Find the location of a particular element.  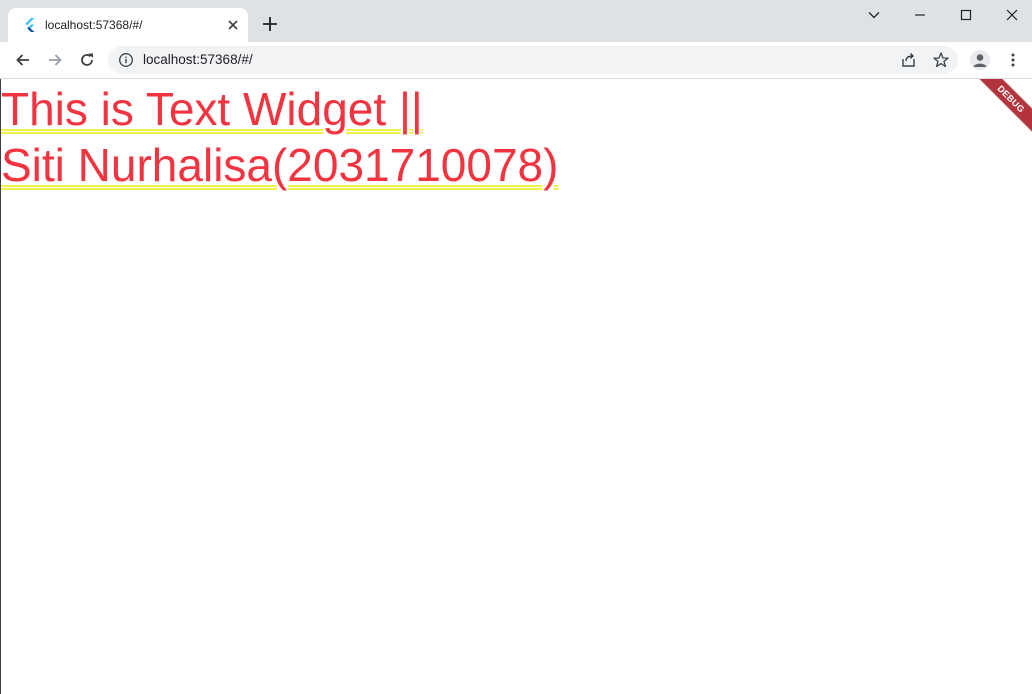

flutter-icon is located at coordinates (30, 25).